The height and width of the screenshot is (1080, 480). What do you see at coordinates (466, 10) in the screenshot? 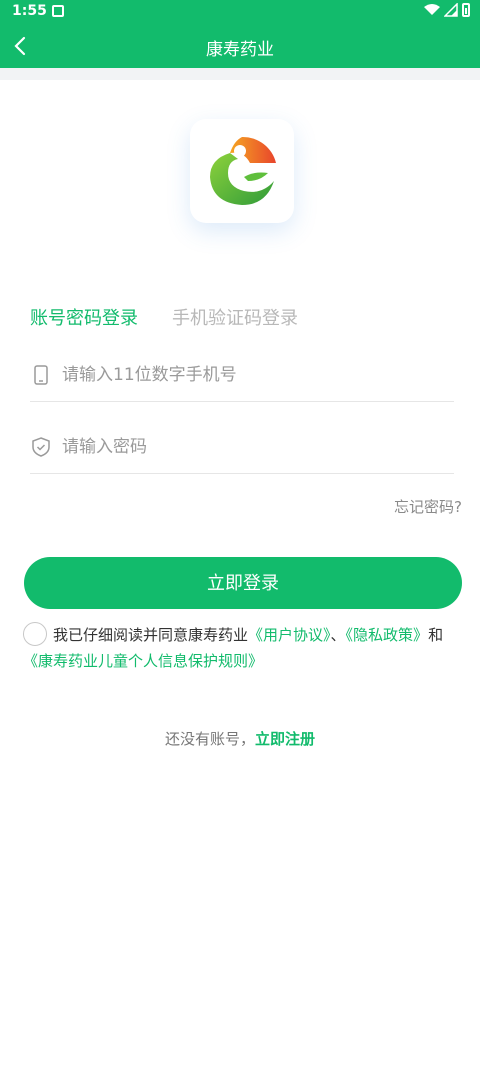
I see `battery-icon` at bounding box center [466, 10].